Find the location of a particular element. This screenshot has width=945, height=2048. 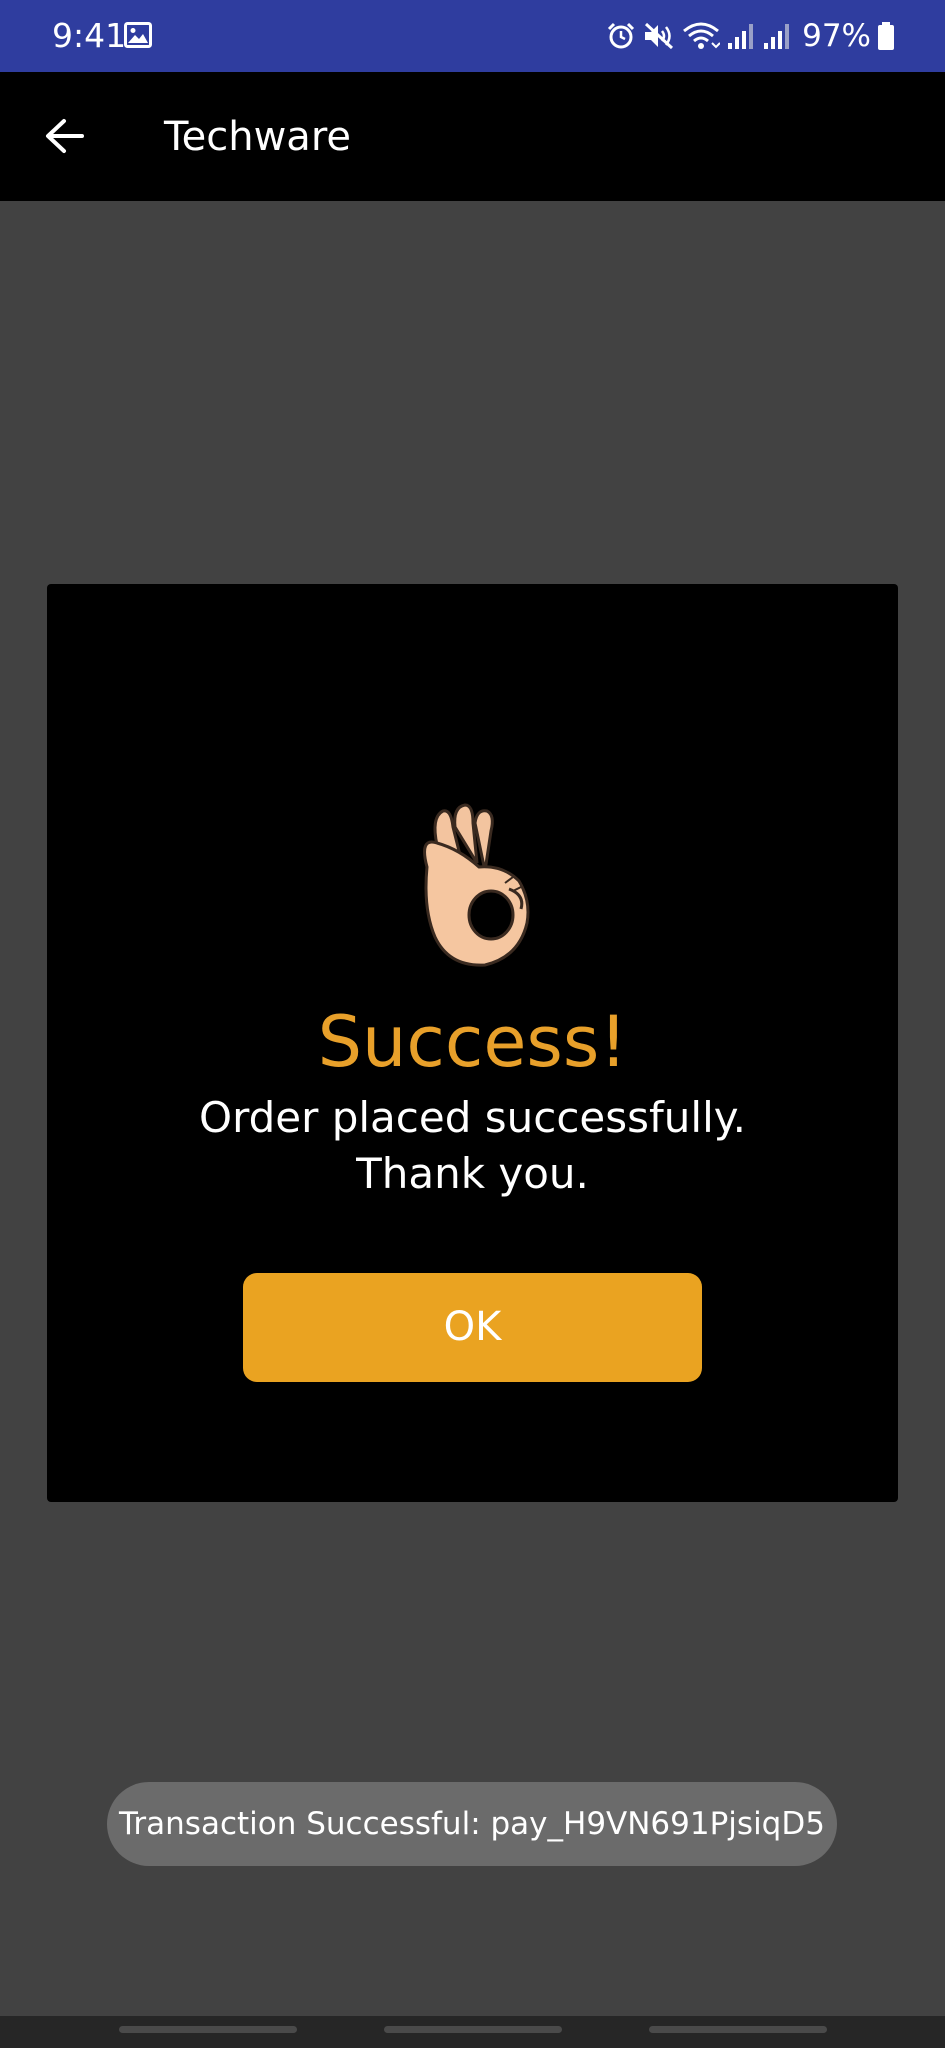

navigation-bar is located at coordinates (472, 2032).